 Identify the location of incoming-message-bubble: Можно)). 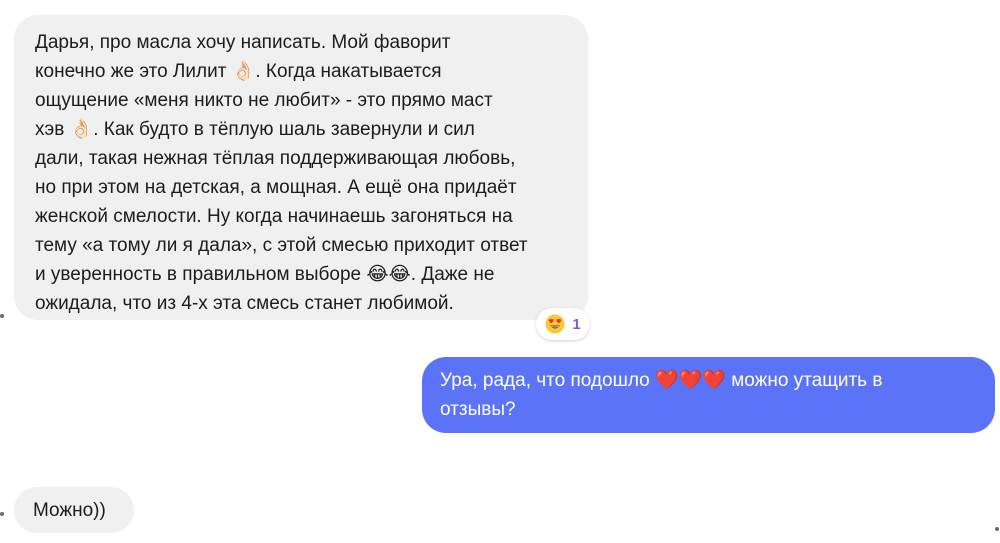
(74, 510).